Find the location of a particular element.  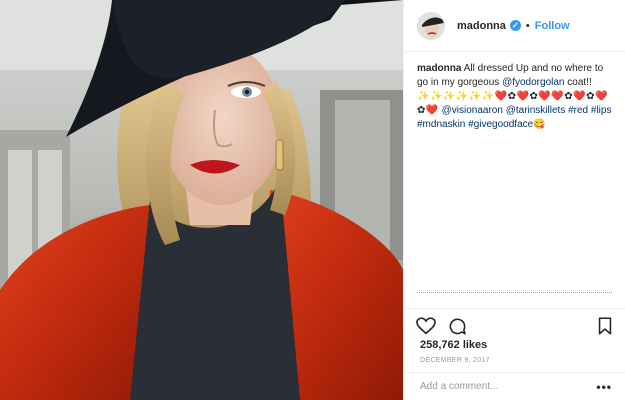

hashtag-mdnaskin: #mdnaskin is located at coordinates (441, 124).